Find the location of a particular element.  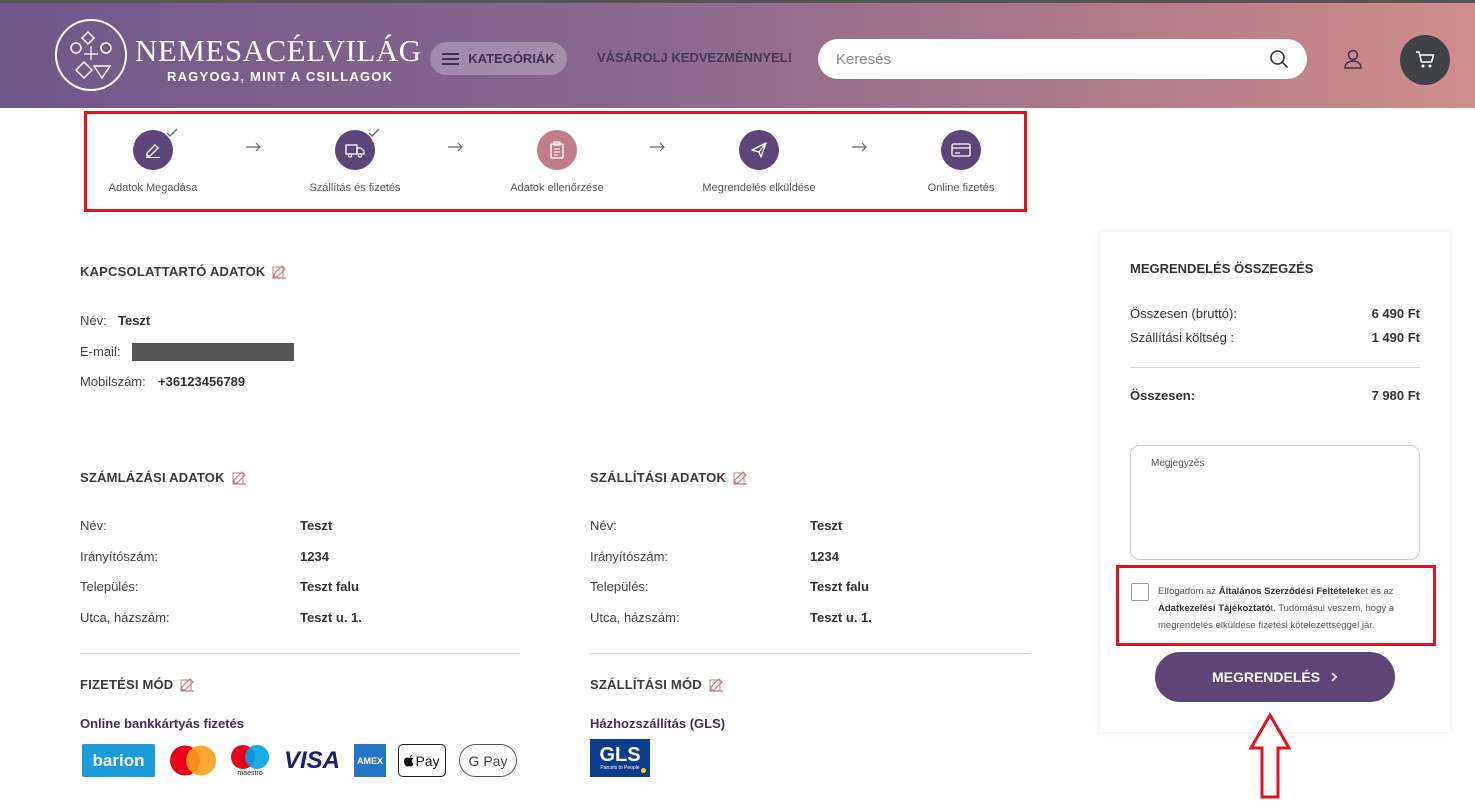

card-icon is located at coordinates (961, 150).